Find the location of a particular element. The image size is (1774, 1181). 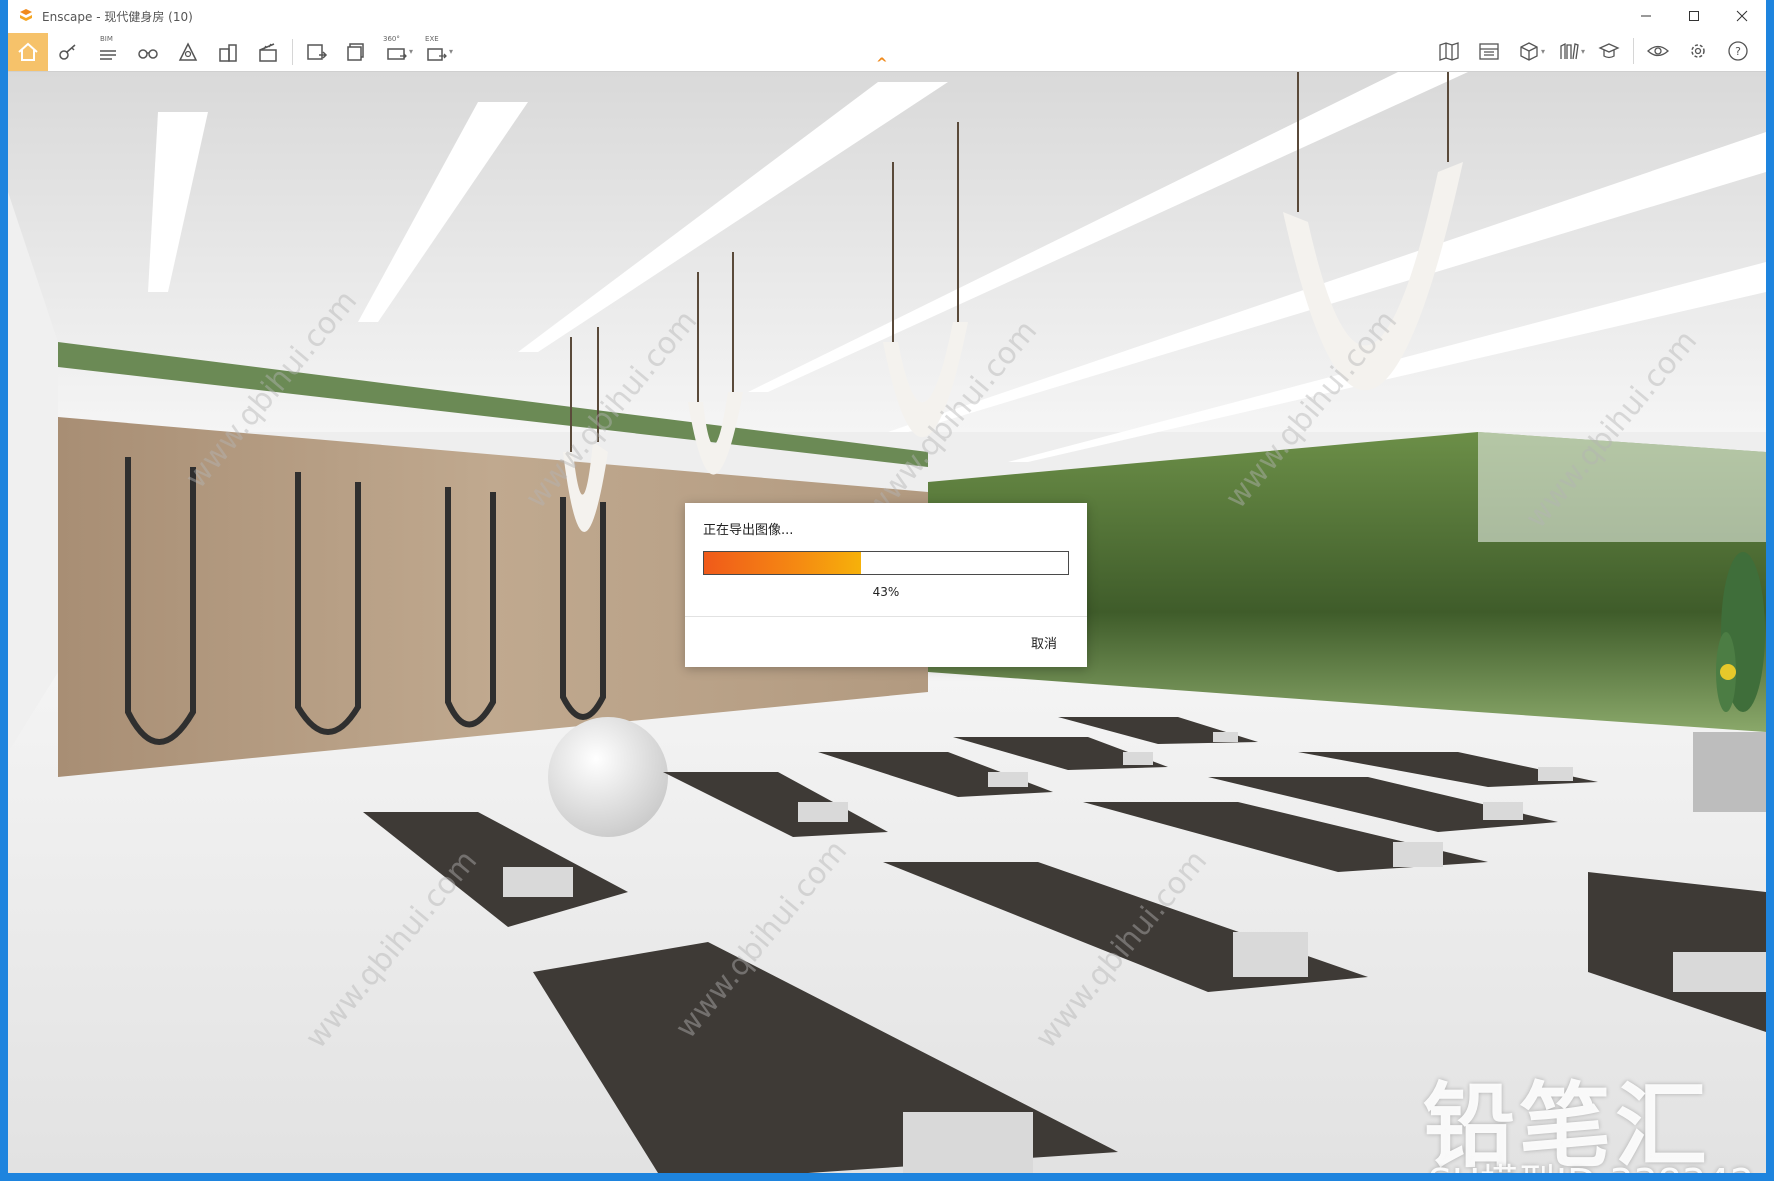

cube-icon is located at coordinates (1529, 51).